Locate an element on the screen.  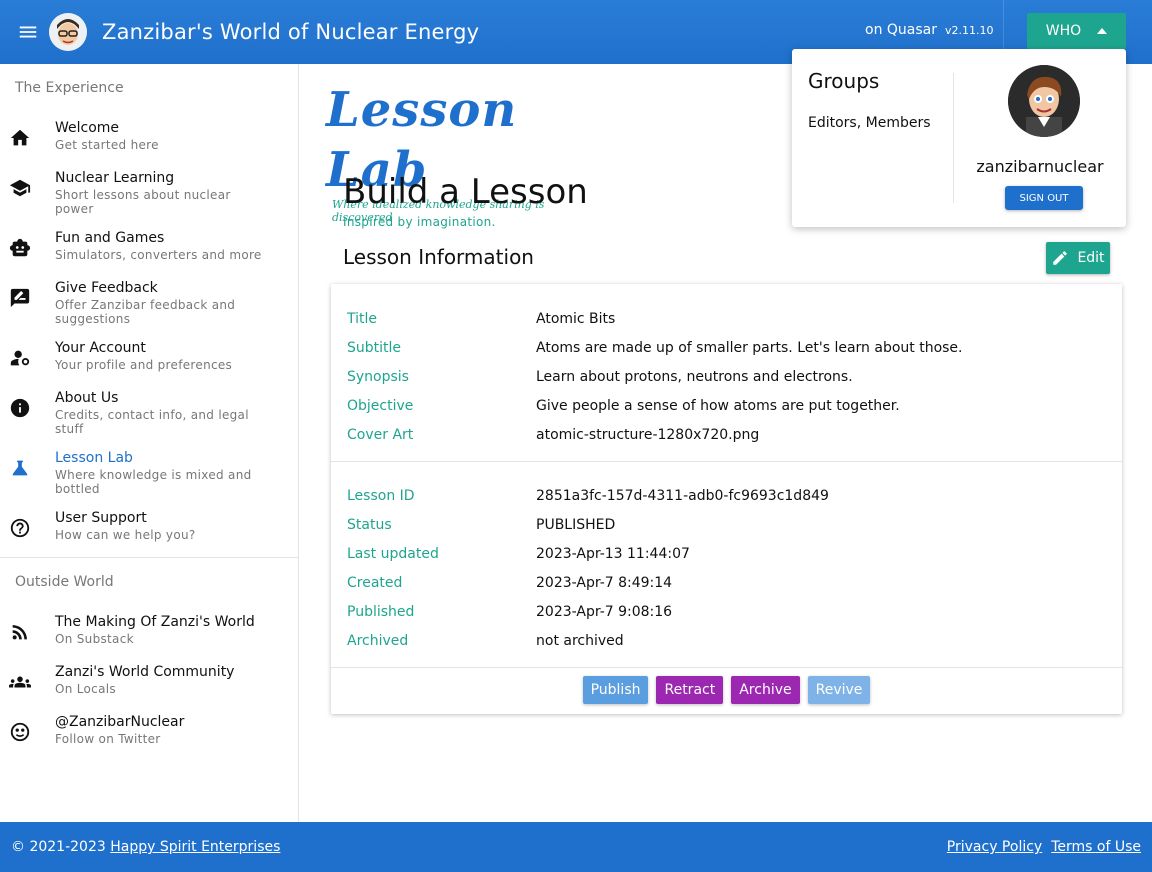
field-value: 2023-Apr-7 8:49:14 is located at coordinates (604, 582).